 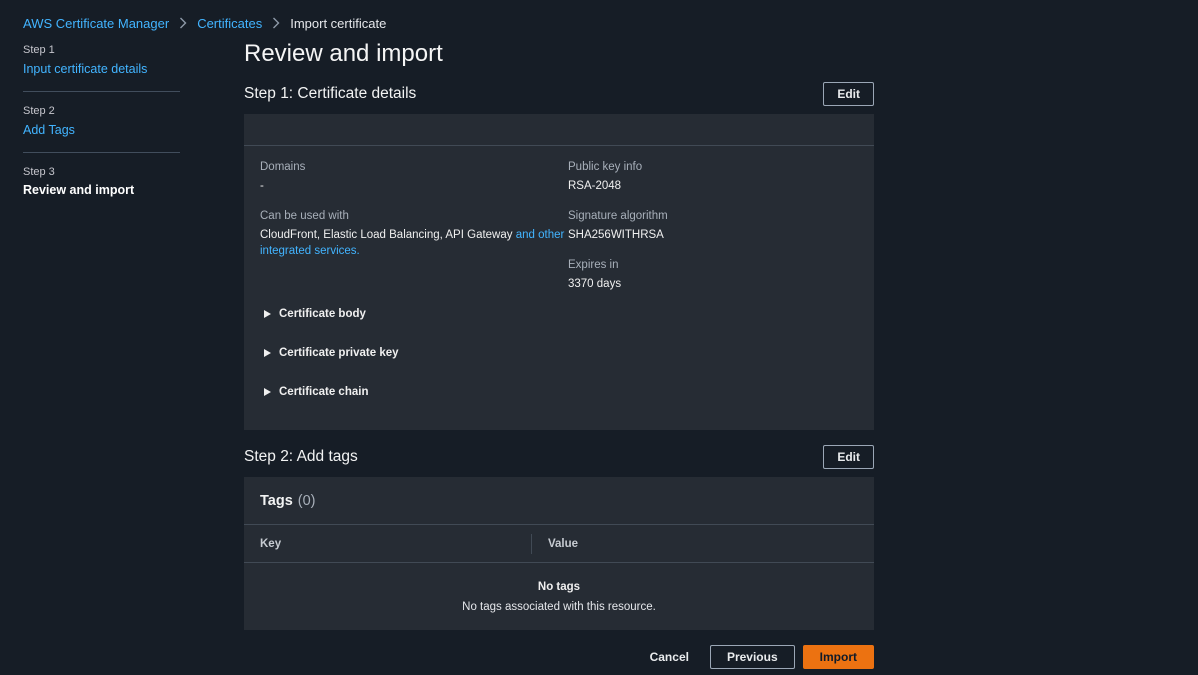 I want to click on step2-edit-button: Edit, so click(x=848, y=457).